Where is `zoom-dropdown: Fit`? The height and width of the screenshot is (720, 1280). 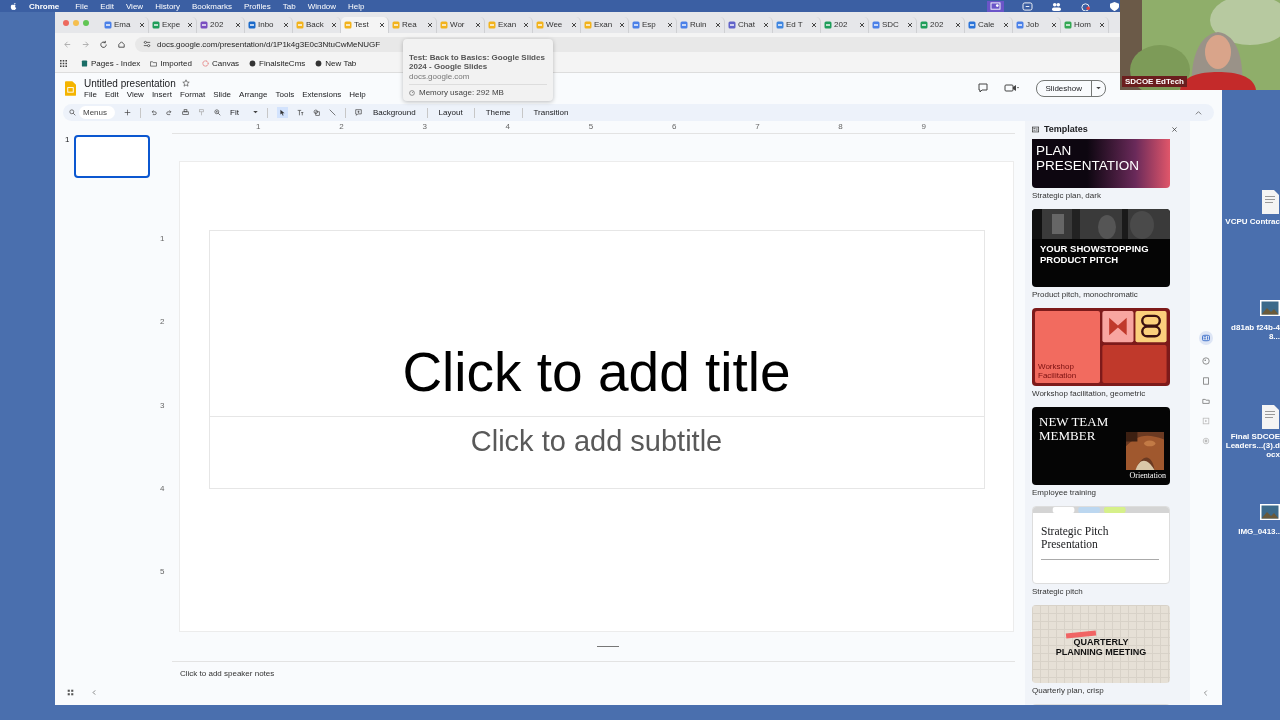
zoom-dropdown: Fit is located at coordinates (244, 112).